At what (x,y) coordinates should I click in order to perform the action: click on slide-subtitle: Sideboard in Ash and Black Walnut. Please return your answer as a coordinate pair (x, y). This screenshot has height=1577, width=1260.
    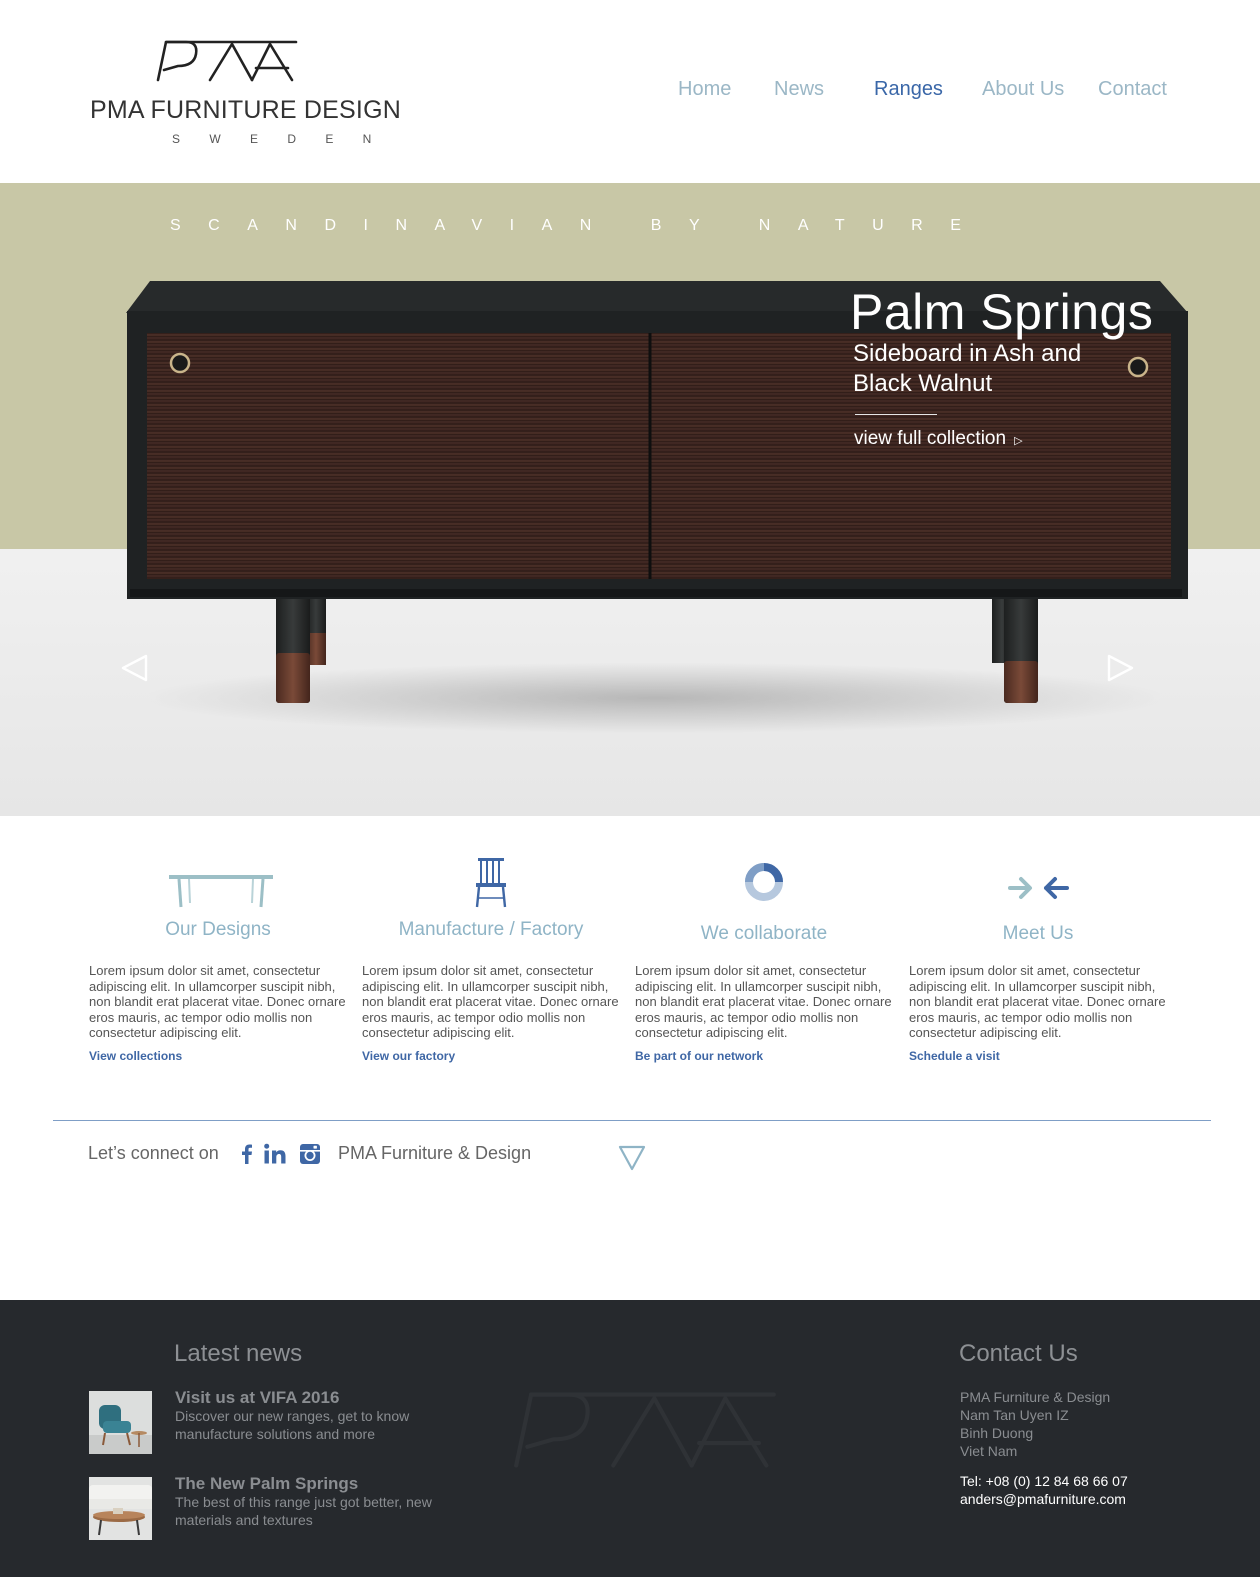
    Looking at the image, I should click on (967, 368).